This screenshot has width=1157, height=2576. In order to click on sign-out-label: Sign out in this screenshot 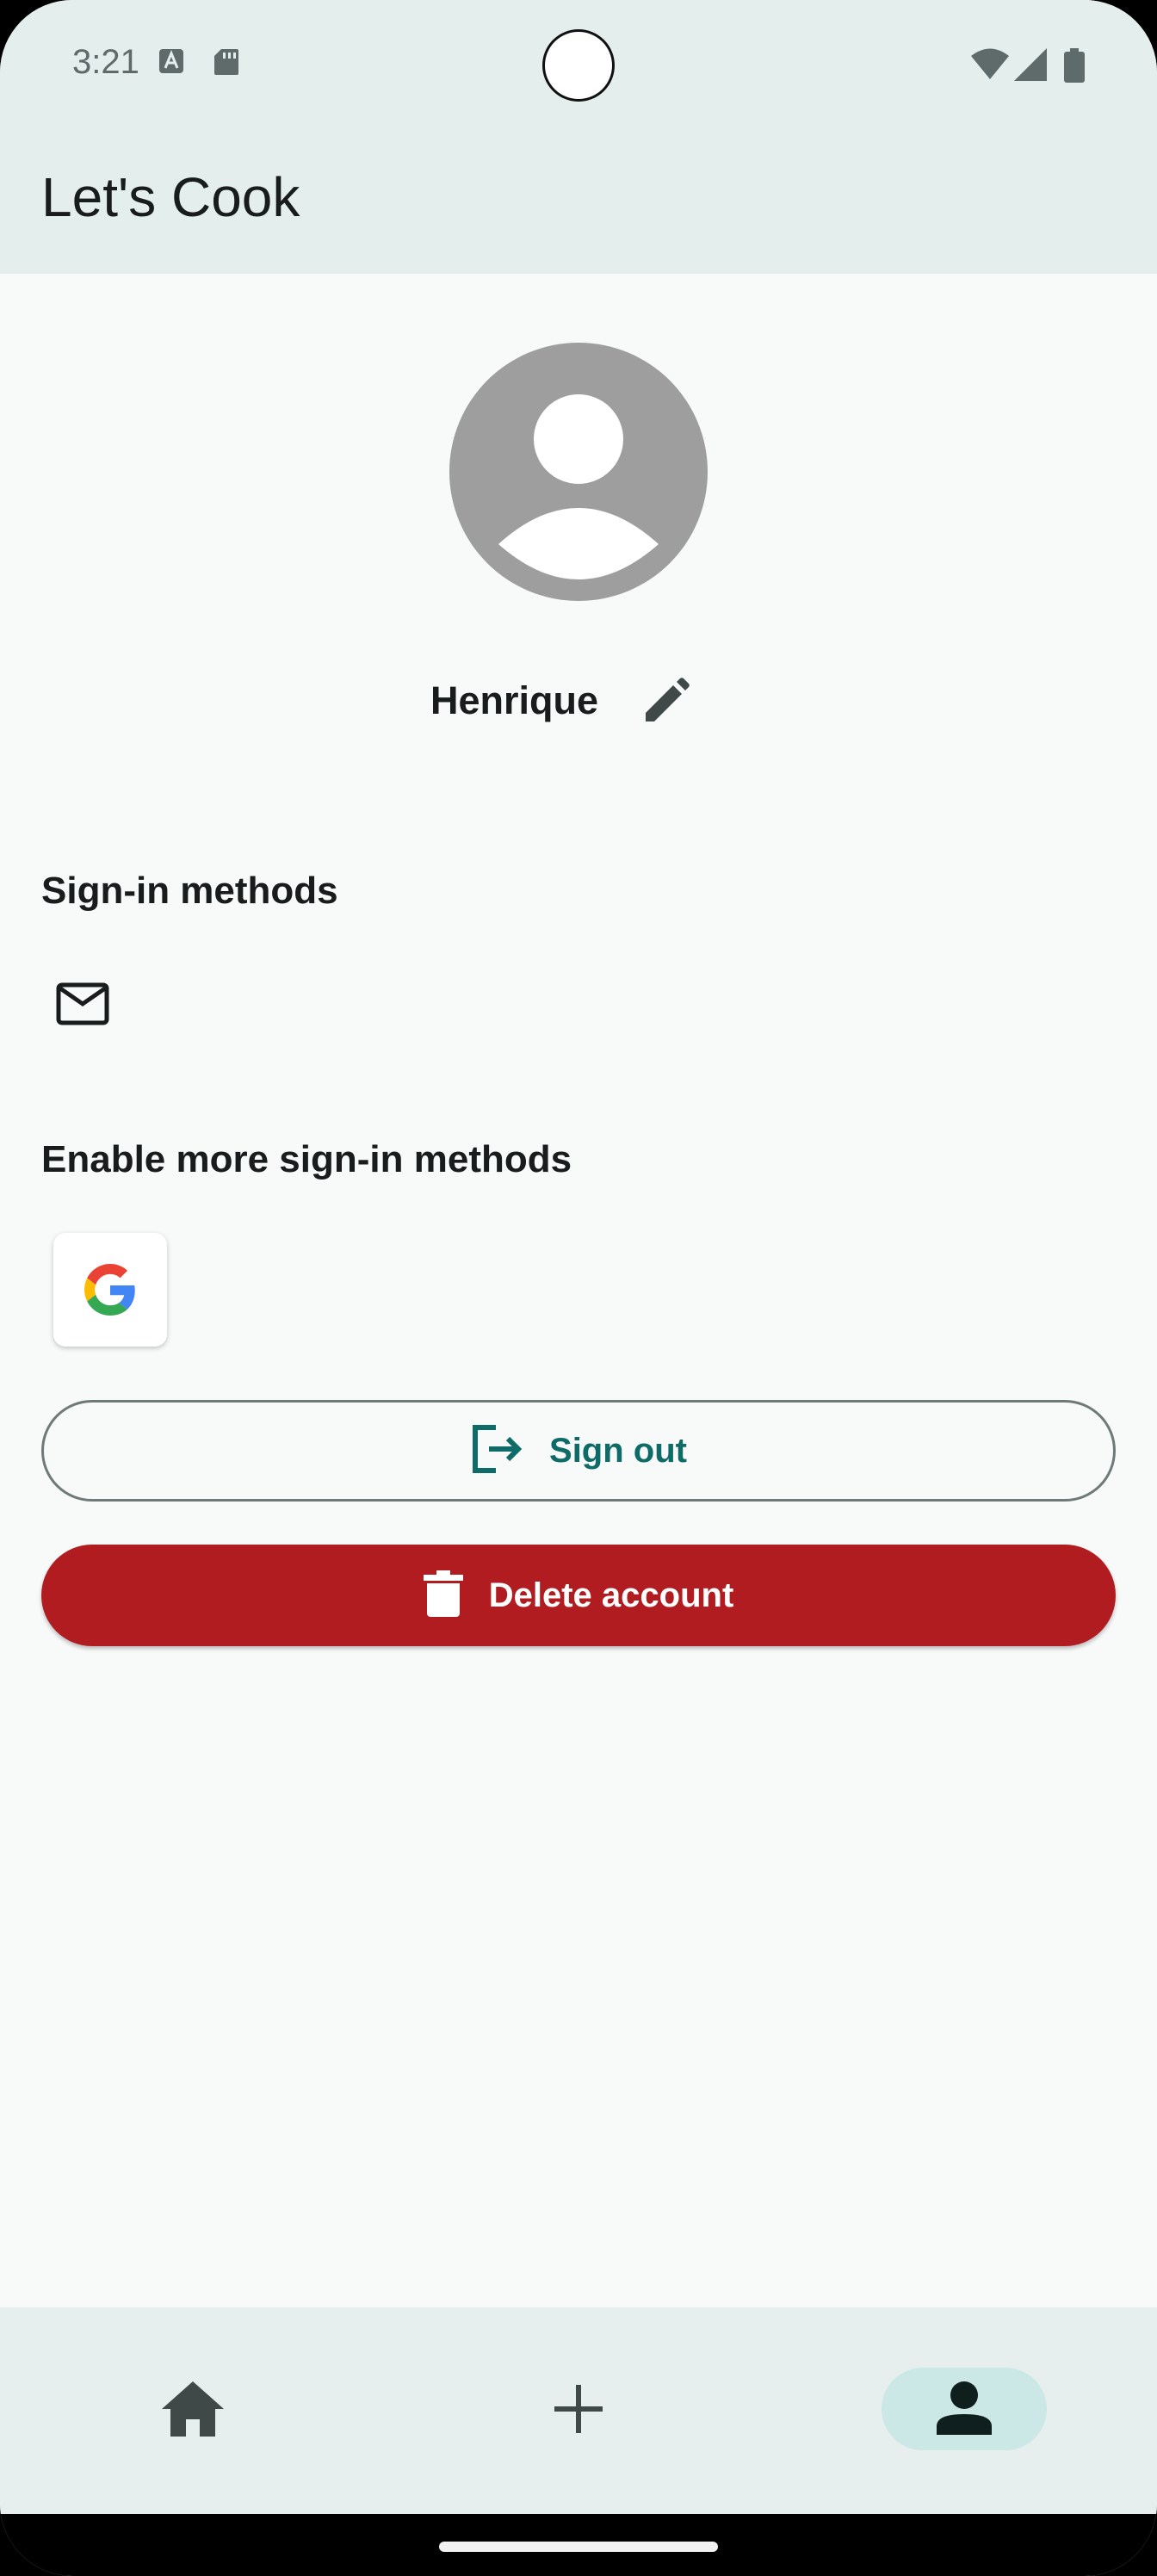, I will do `click(618, 1451)`.